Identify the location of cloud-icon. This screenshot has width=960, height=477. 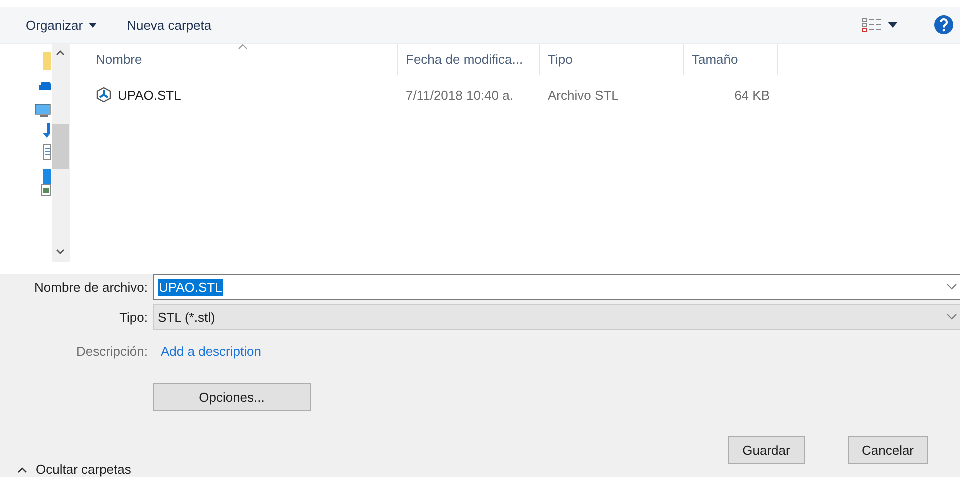
(45, 86).